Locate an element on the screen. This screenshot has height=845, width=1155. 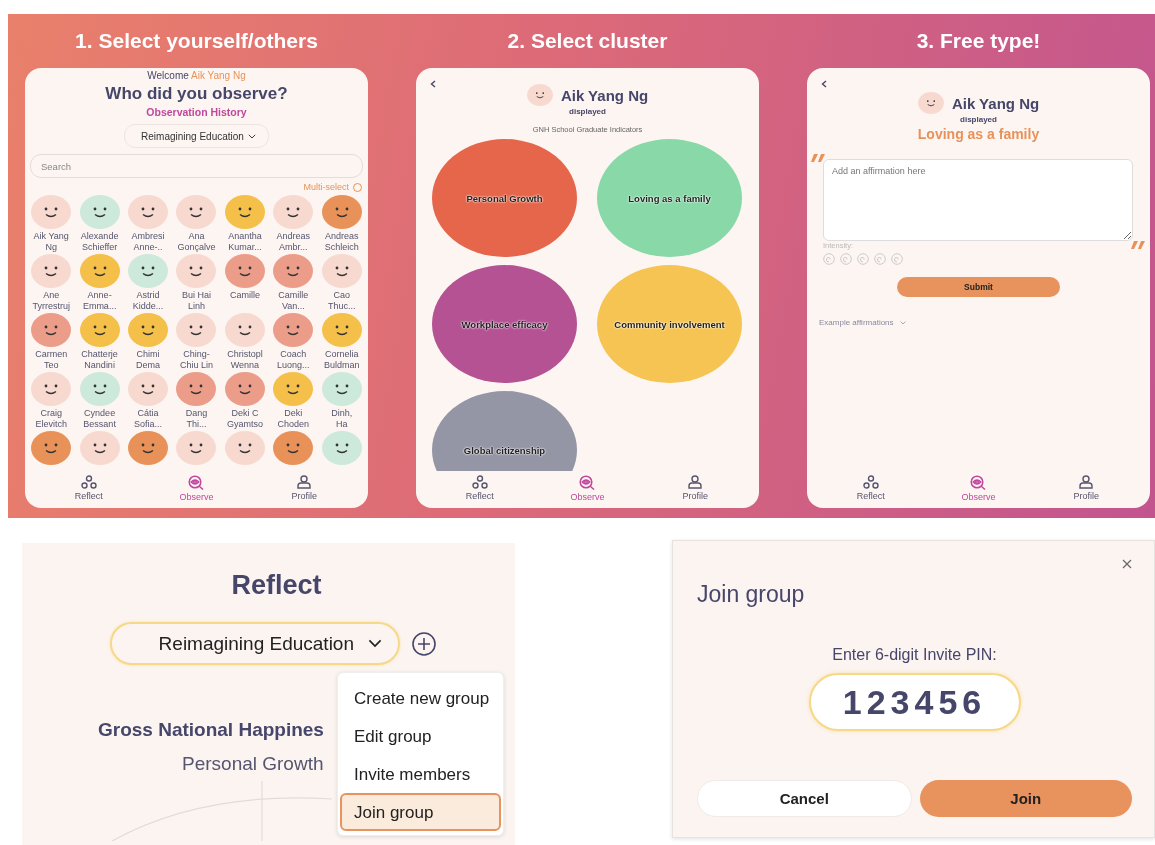
eye-magnifier-icon is located at coordinates (587, 482).